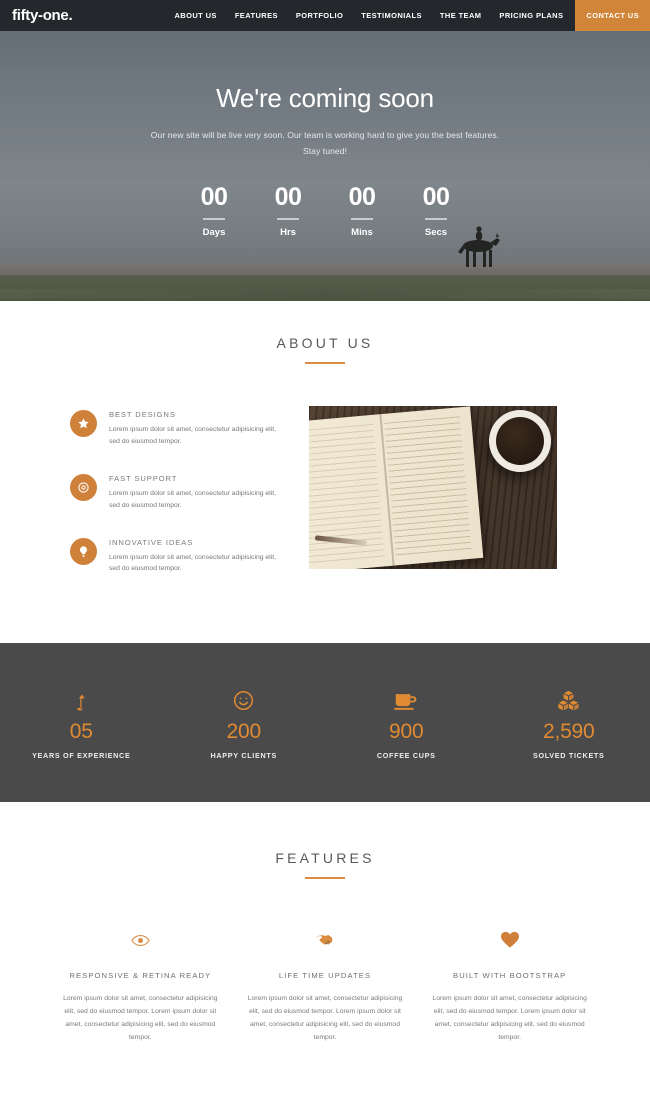 Image resolution: width=650 pixels, height=1105 pixels. What do you see at coordinates (214, 211) in the screenshot?
I see `countdown-days: 00 Days` at bounding box center [214, 211].